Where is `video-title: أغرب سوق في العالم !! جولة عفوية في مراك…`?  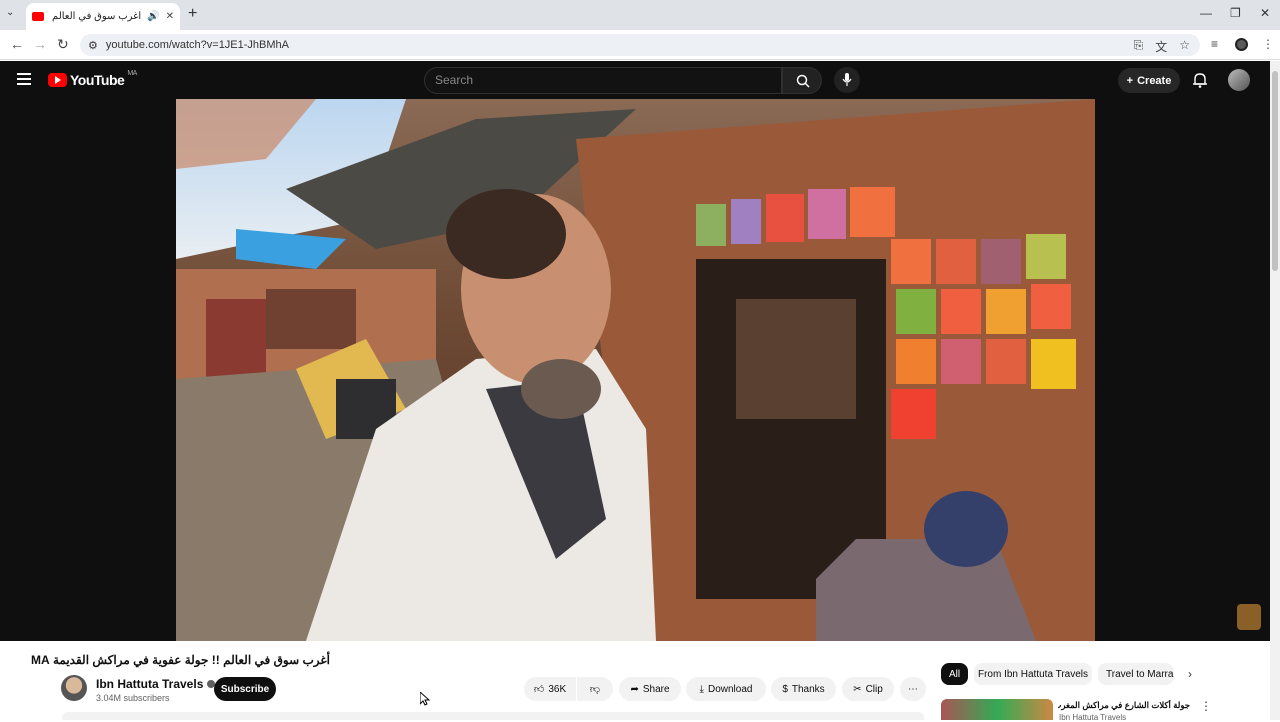 video-title: أغرب سوق في العالم !! جولة عفوية في مراك… is located at coordinates (180, 660).